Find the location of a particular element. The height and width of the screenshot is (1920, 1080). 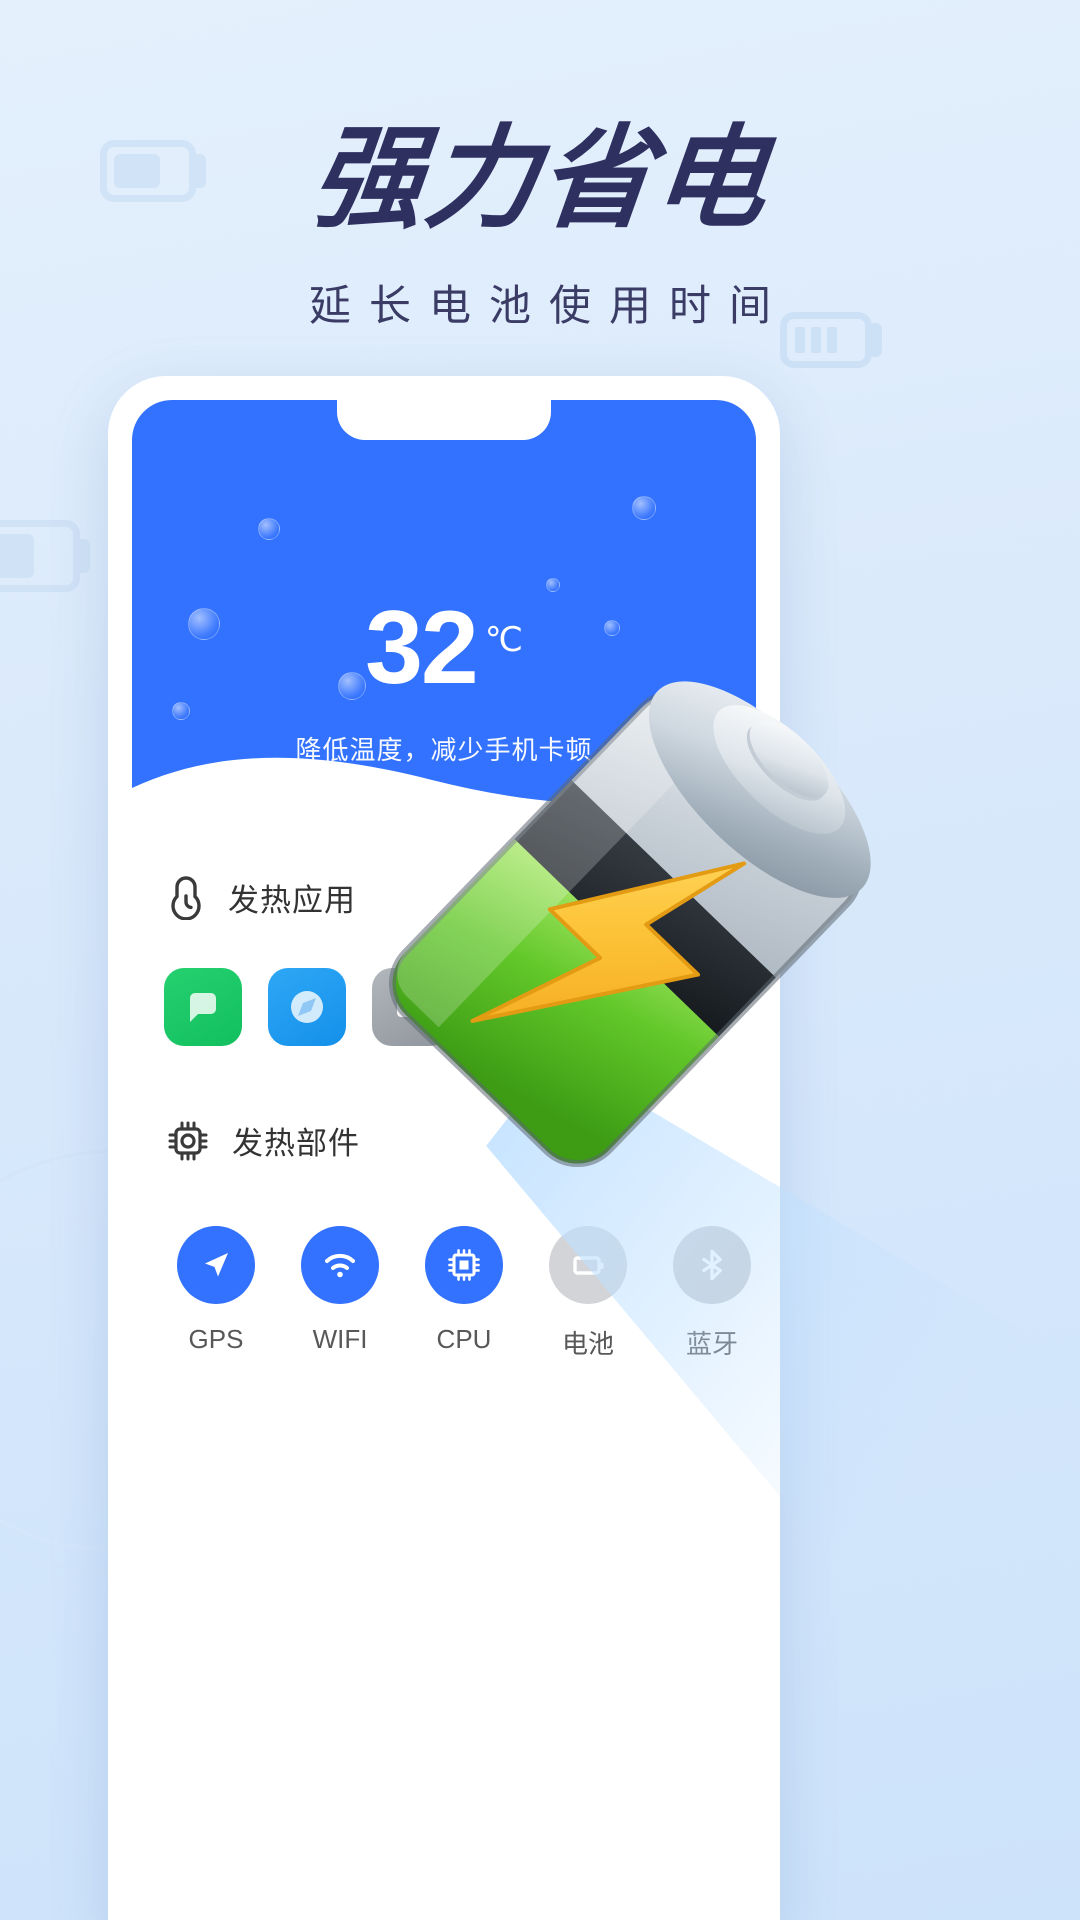

app-icon-browser is located at coordinates (307, 1007).